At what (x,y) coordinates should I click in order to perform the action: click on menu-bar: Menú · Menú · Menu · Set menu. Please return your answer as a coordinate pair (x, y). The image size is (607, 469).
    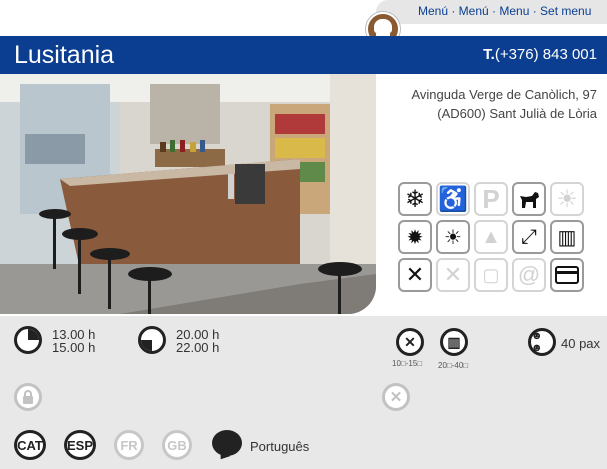
    Looking at the image, I should click on (491, 12).